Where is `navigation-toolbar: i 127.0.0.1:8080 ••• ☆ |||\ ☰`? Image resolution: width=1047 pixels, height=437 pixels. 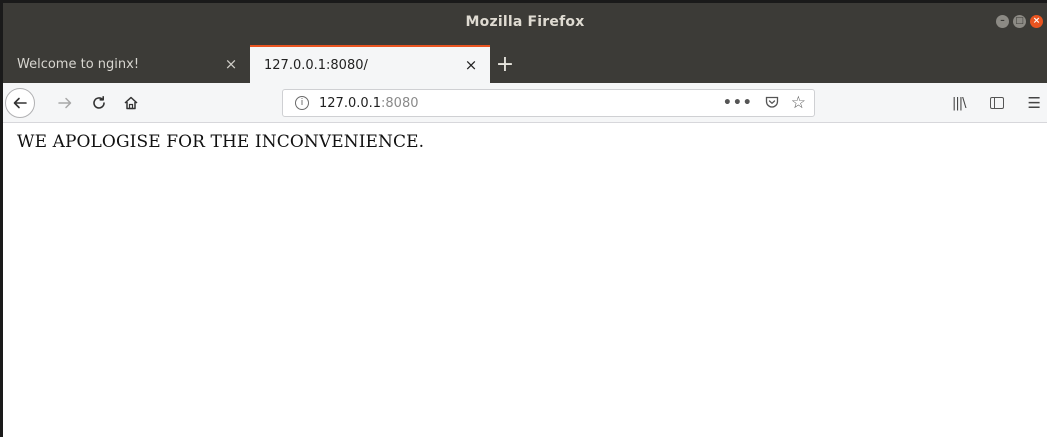
navigation-toolbar: i 127.0.0.1:8080 ••• ☆ |||\ ☰ is located at coordinates (525, 103).